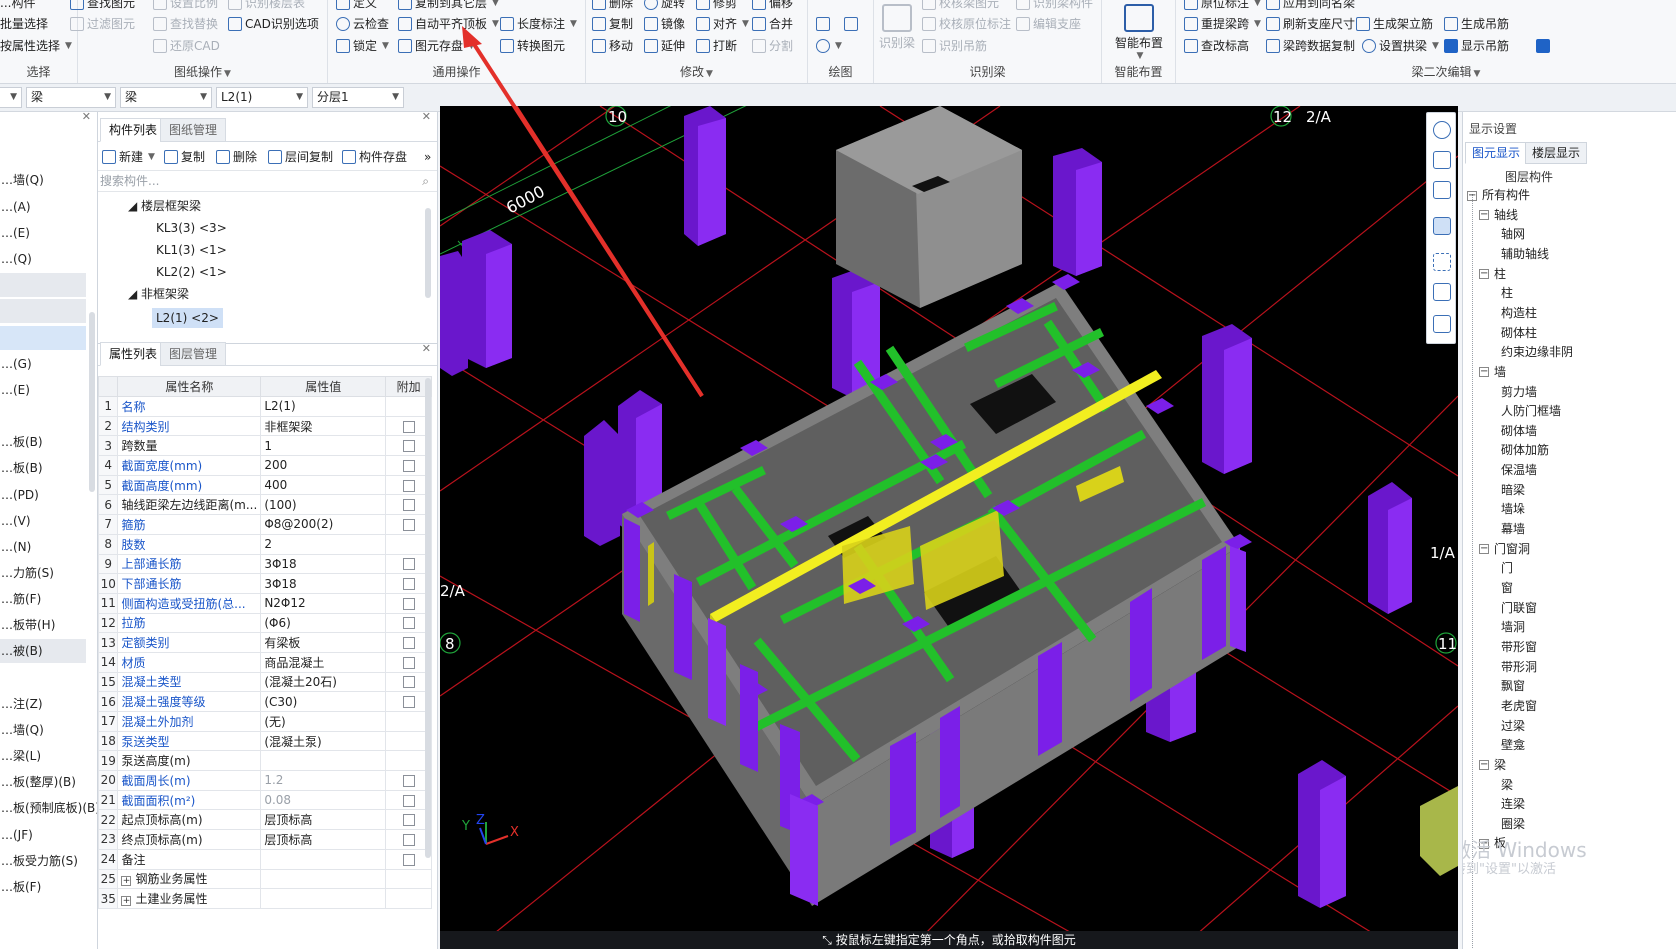 This screenshot has height=949, width=1676. I want to click on more-icon: », so click(427, 157).